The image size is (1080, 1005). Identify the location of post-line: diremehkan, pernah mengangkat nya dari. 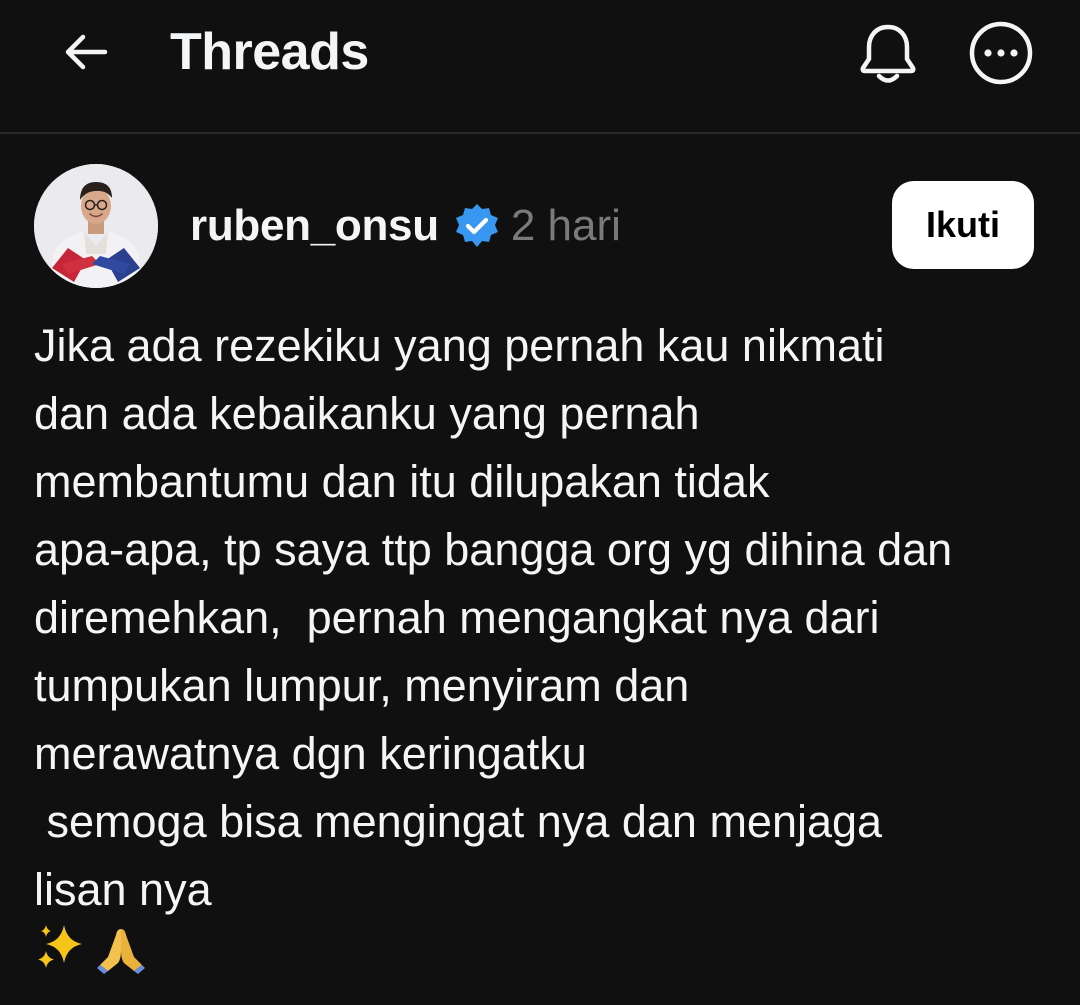
(457, 617).